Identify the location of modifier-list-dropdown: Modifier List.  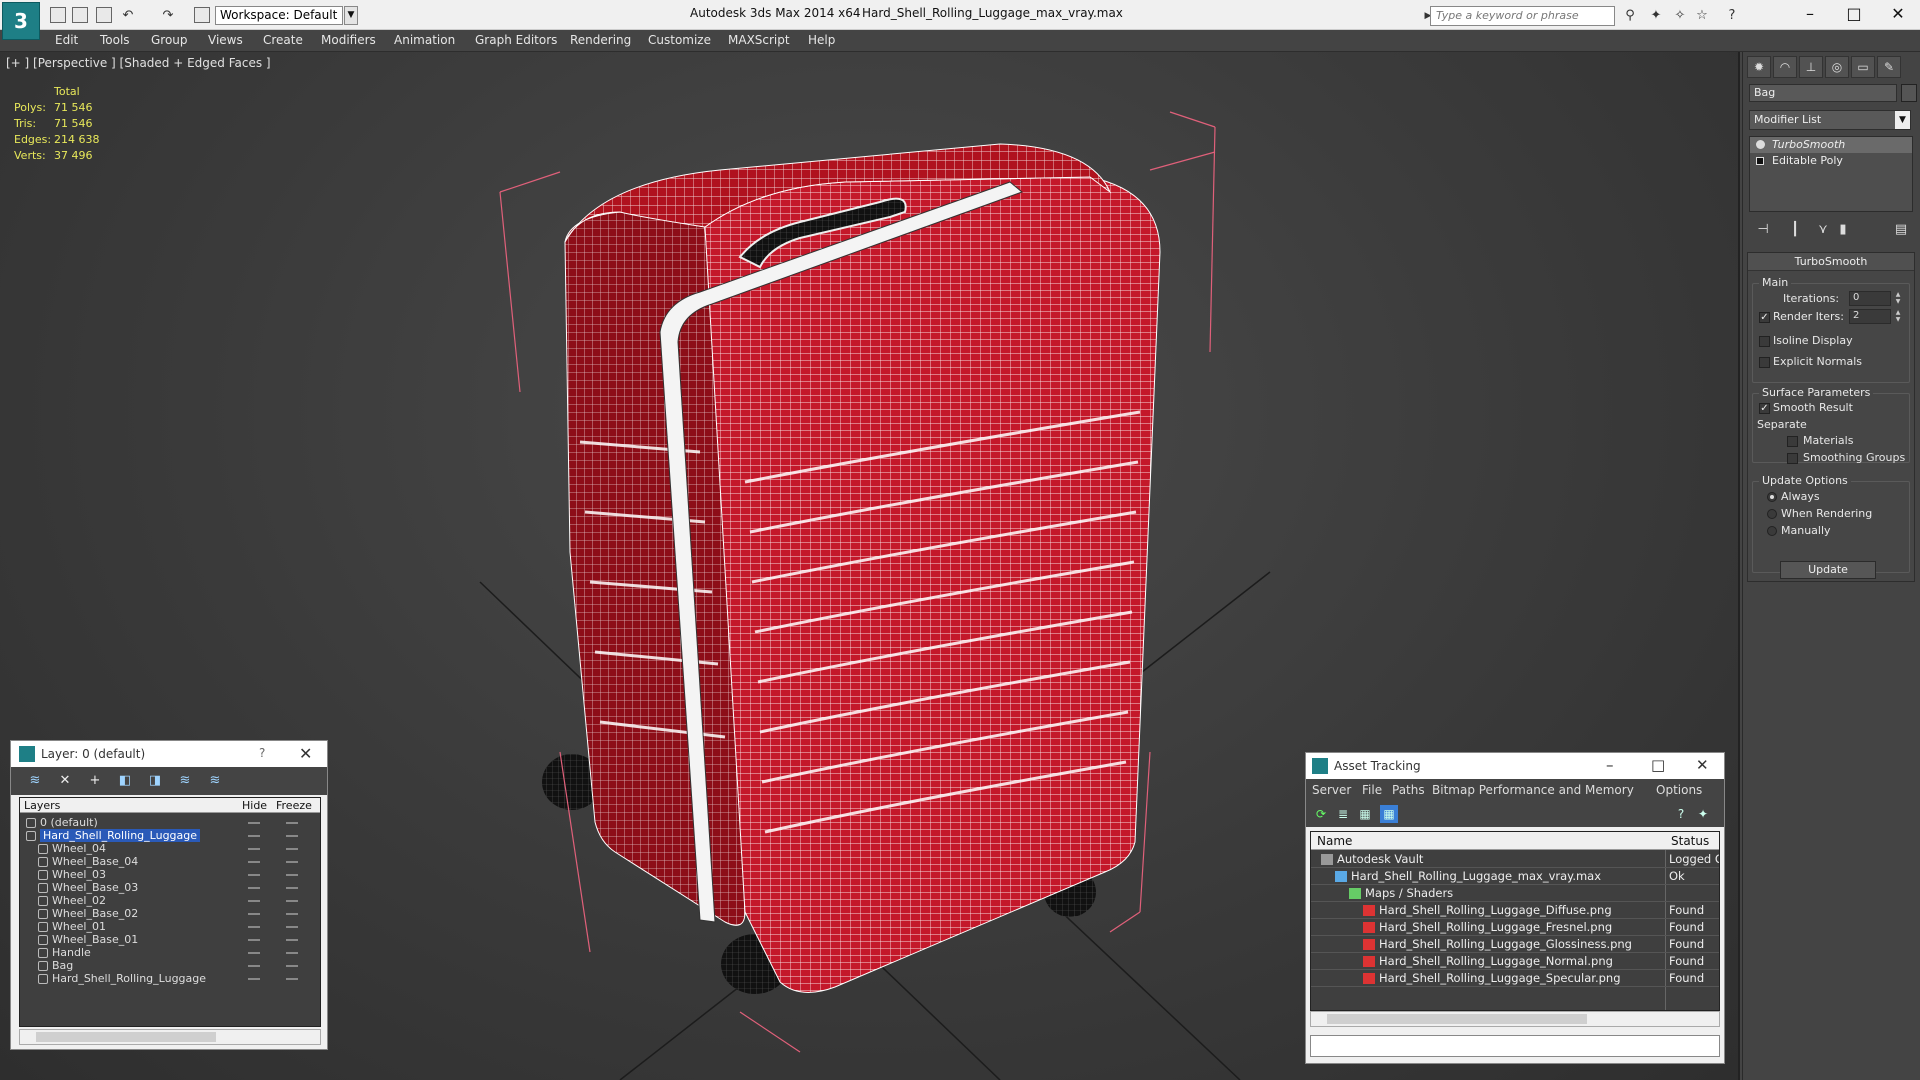
(1830, 120).